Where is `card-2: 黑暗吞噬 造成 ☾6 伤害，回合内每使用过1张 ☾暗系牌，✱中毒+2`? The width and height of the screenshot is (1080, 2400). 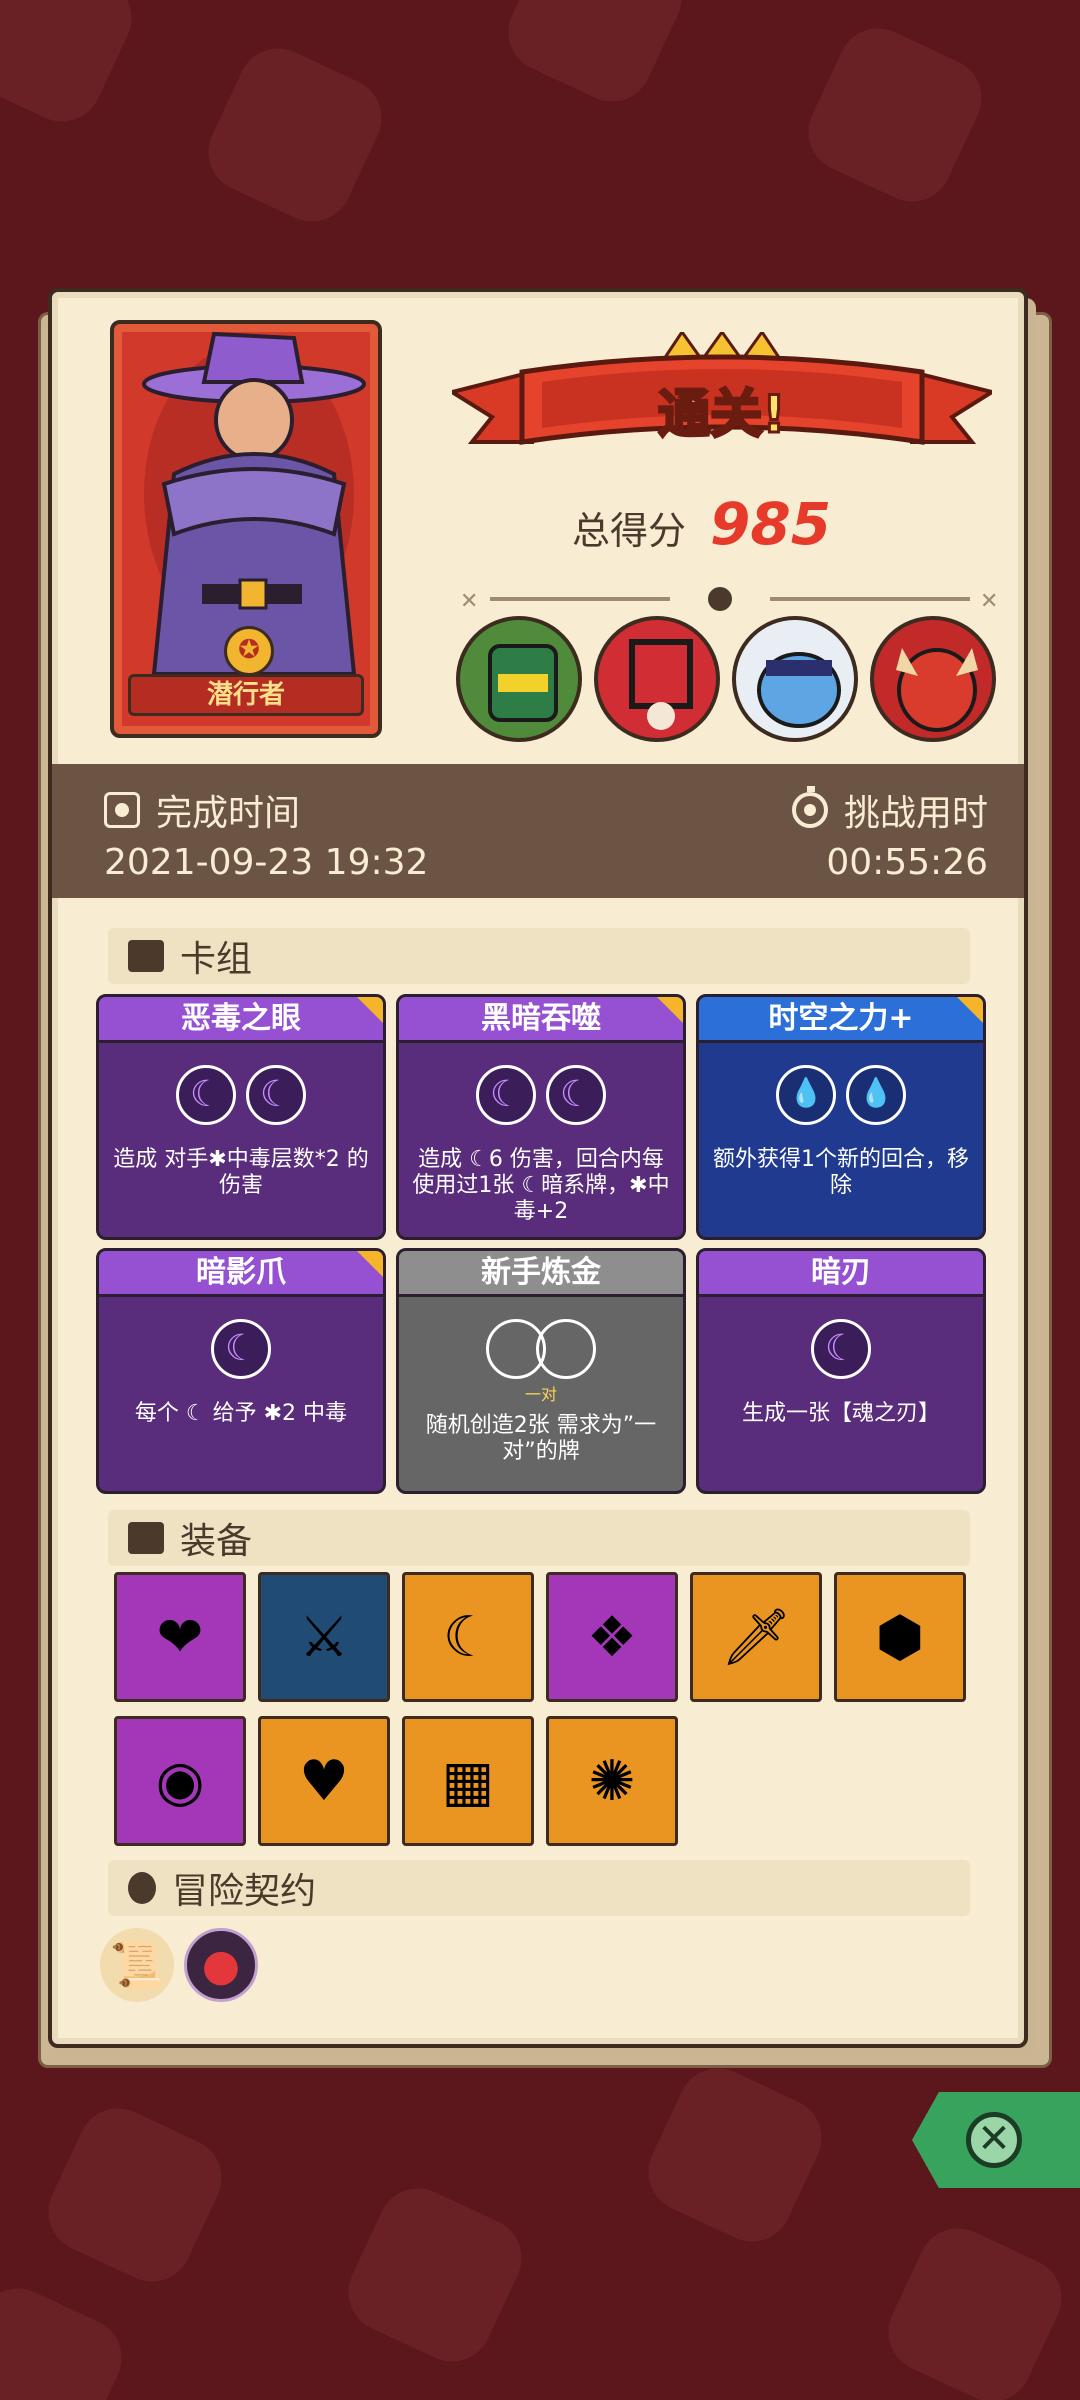 card-2: 黑暗吞噬 造成 ☾6 伤害，回合内每使用过1张 ☾暗系牌，✱中毒+2 is located at coordinates (541, 1117).